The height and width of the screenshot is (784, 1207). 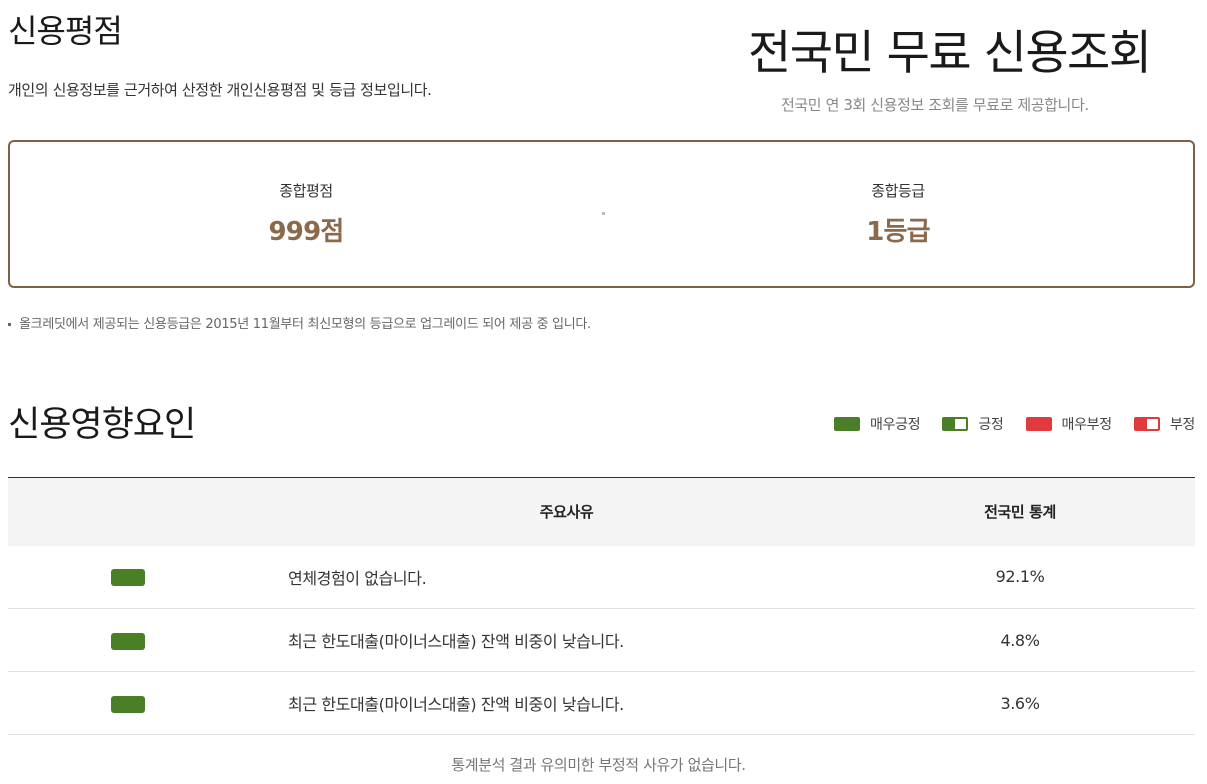 What do you see at coordinates (973, 424) in the screenshot?
I see `legend-item-positive: 긍정` at bounding box center [973, 424].